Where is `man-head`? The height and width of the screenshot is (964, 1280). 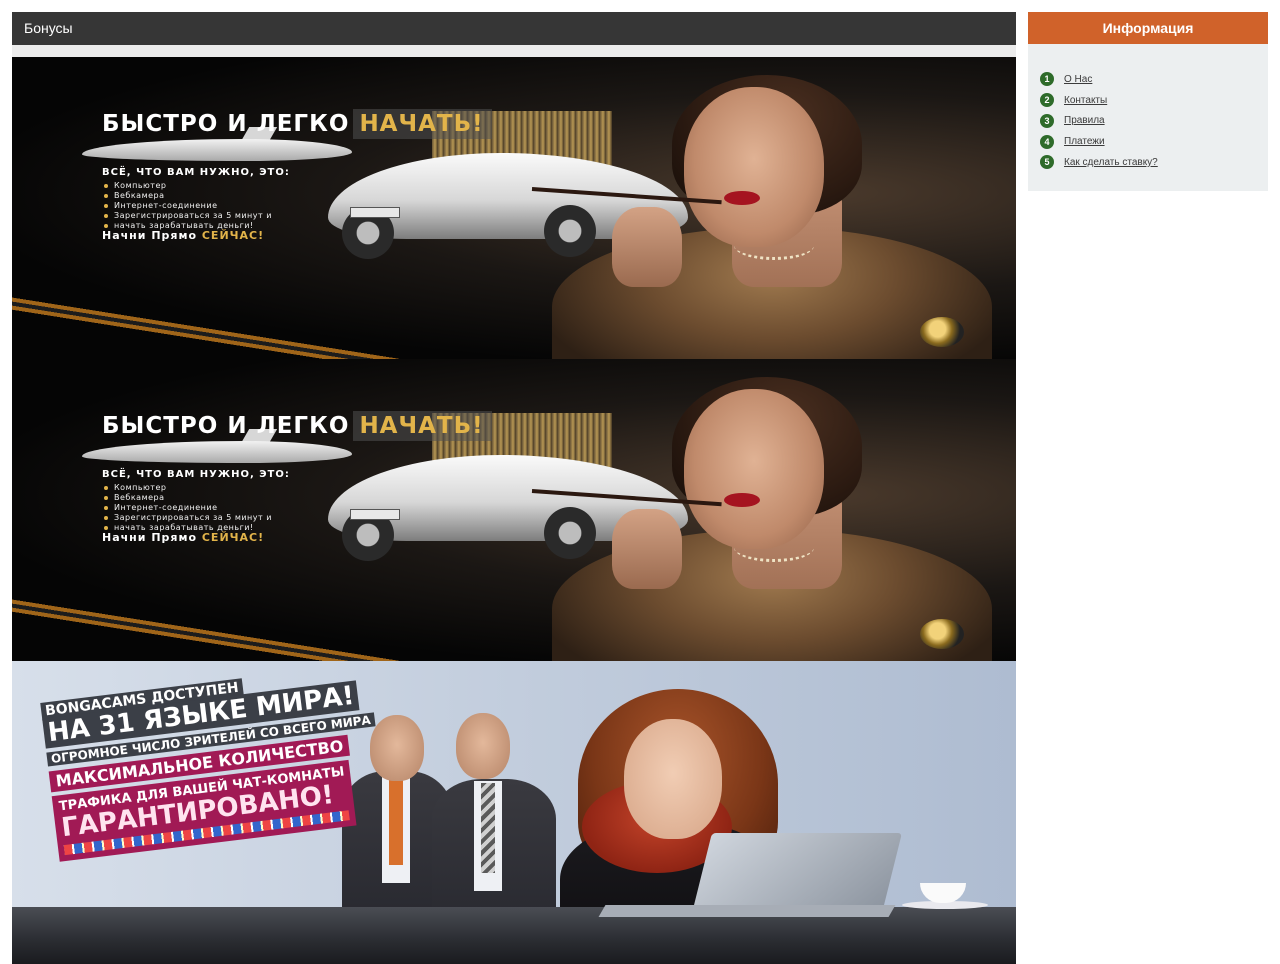 man-head is located at coordinates (483, 746).